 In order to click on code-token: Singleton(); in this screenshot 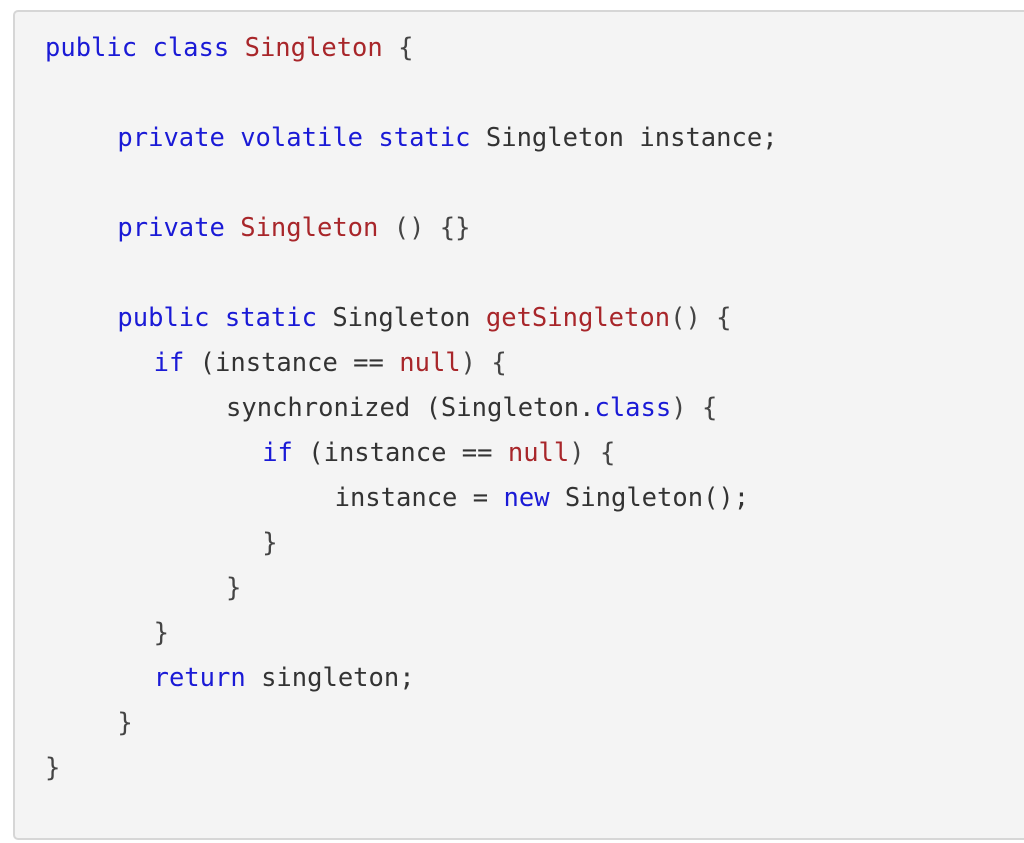, I will do `click(657, 498)`.